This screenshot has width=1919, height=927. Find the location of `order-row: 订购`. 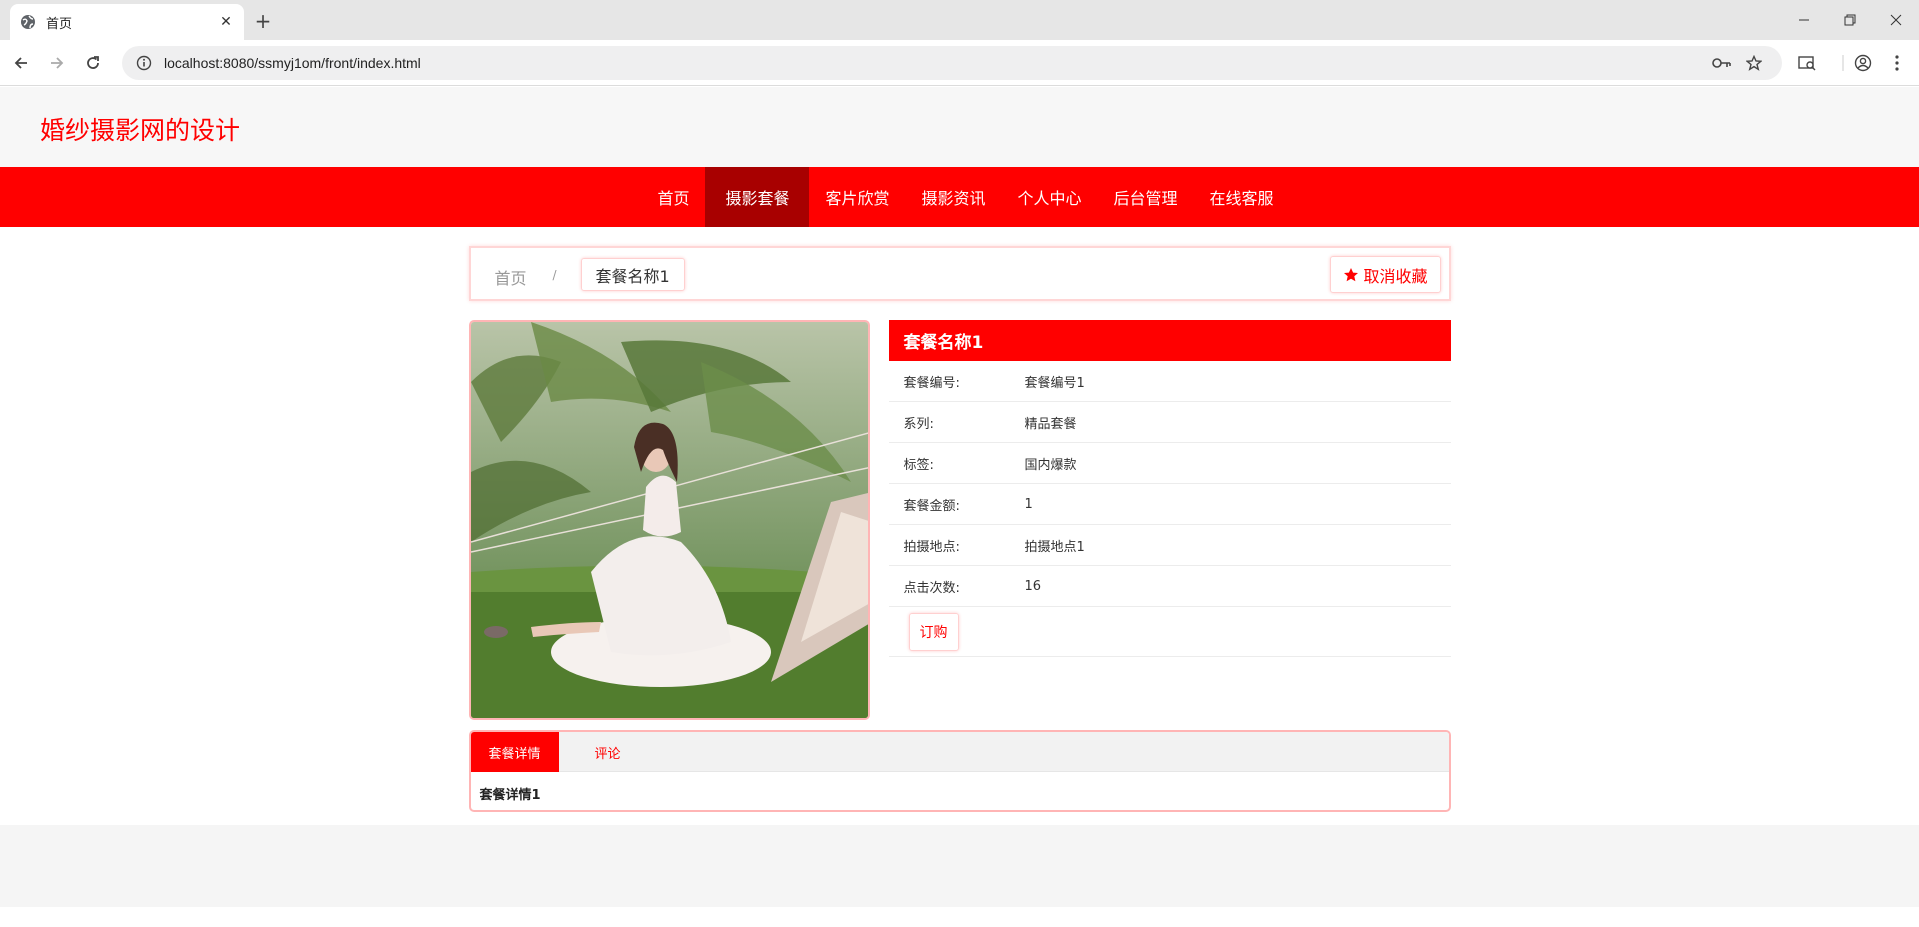

order-row: 订购 is located at coordinates (1169, 632).